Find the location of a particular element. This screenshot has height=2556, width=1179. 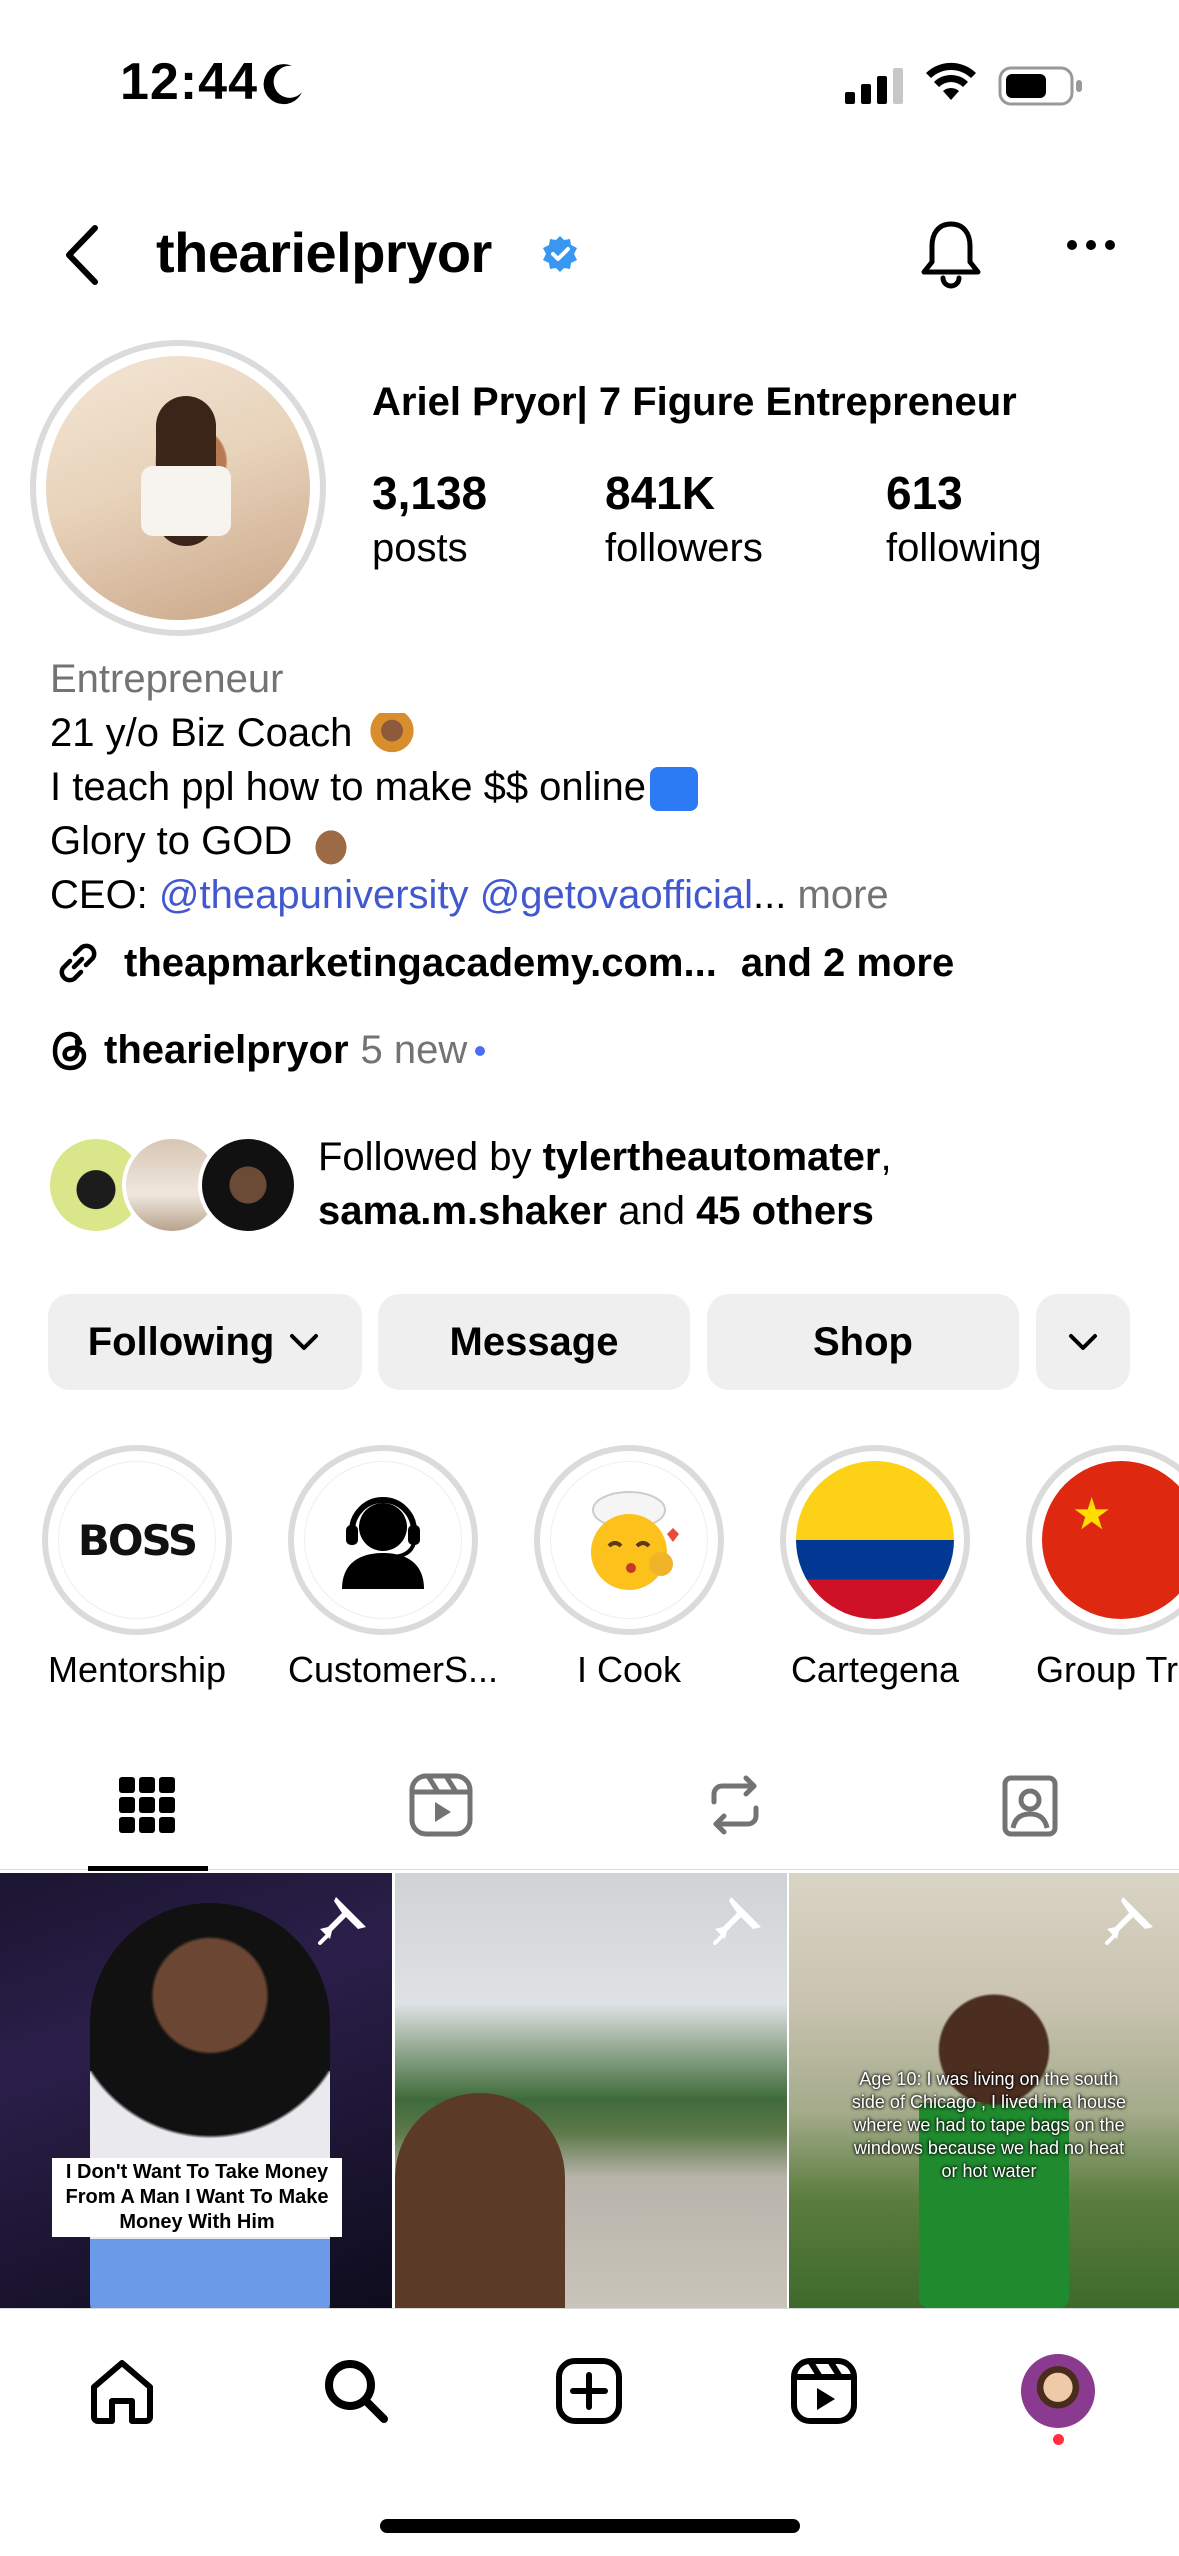

posts-stat: 3,138 posts is located at coordinates (429, 518).